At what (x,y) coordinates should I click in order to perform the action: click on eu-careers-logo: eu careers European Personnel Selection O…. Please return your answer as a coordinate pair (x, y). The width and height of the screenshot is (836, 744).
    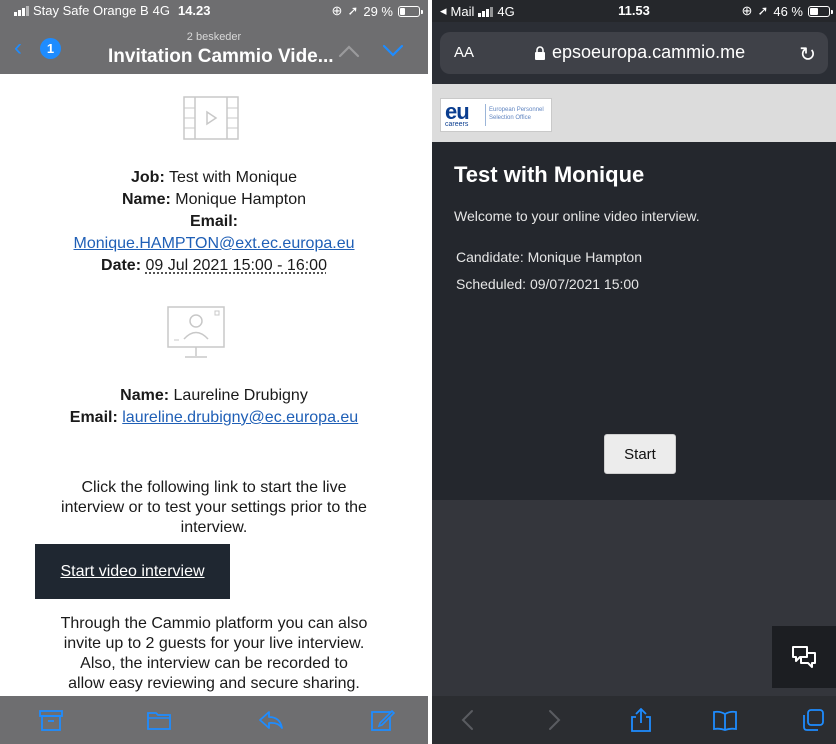
    Looking at the image, I should click on (496, 115).